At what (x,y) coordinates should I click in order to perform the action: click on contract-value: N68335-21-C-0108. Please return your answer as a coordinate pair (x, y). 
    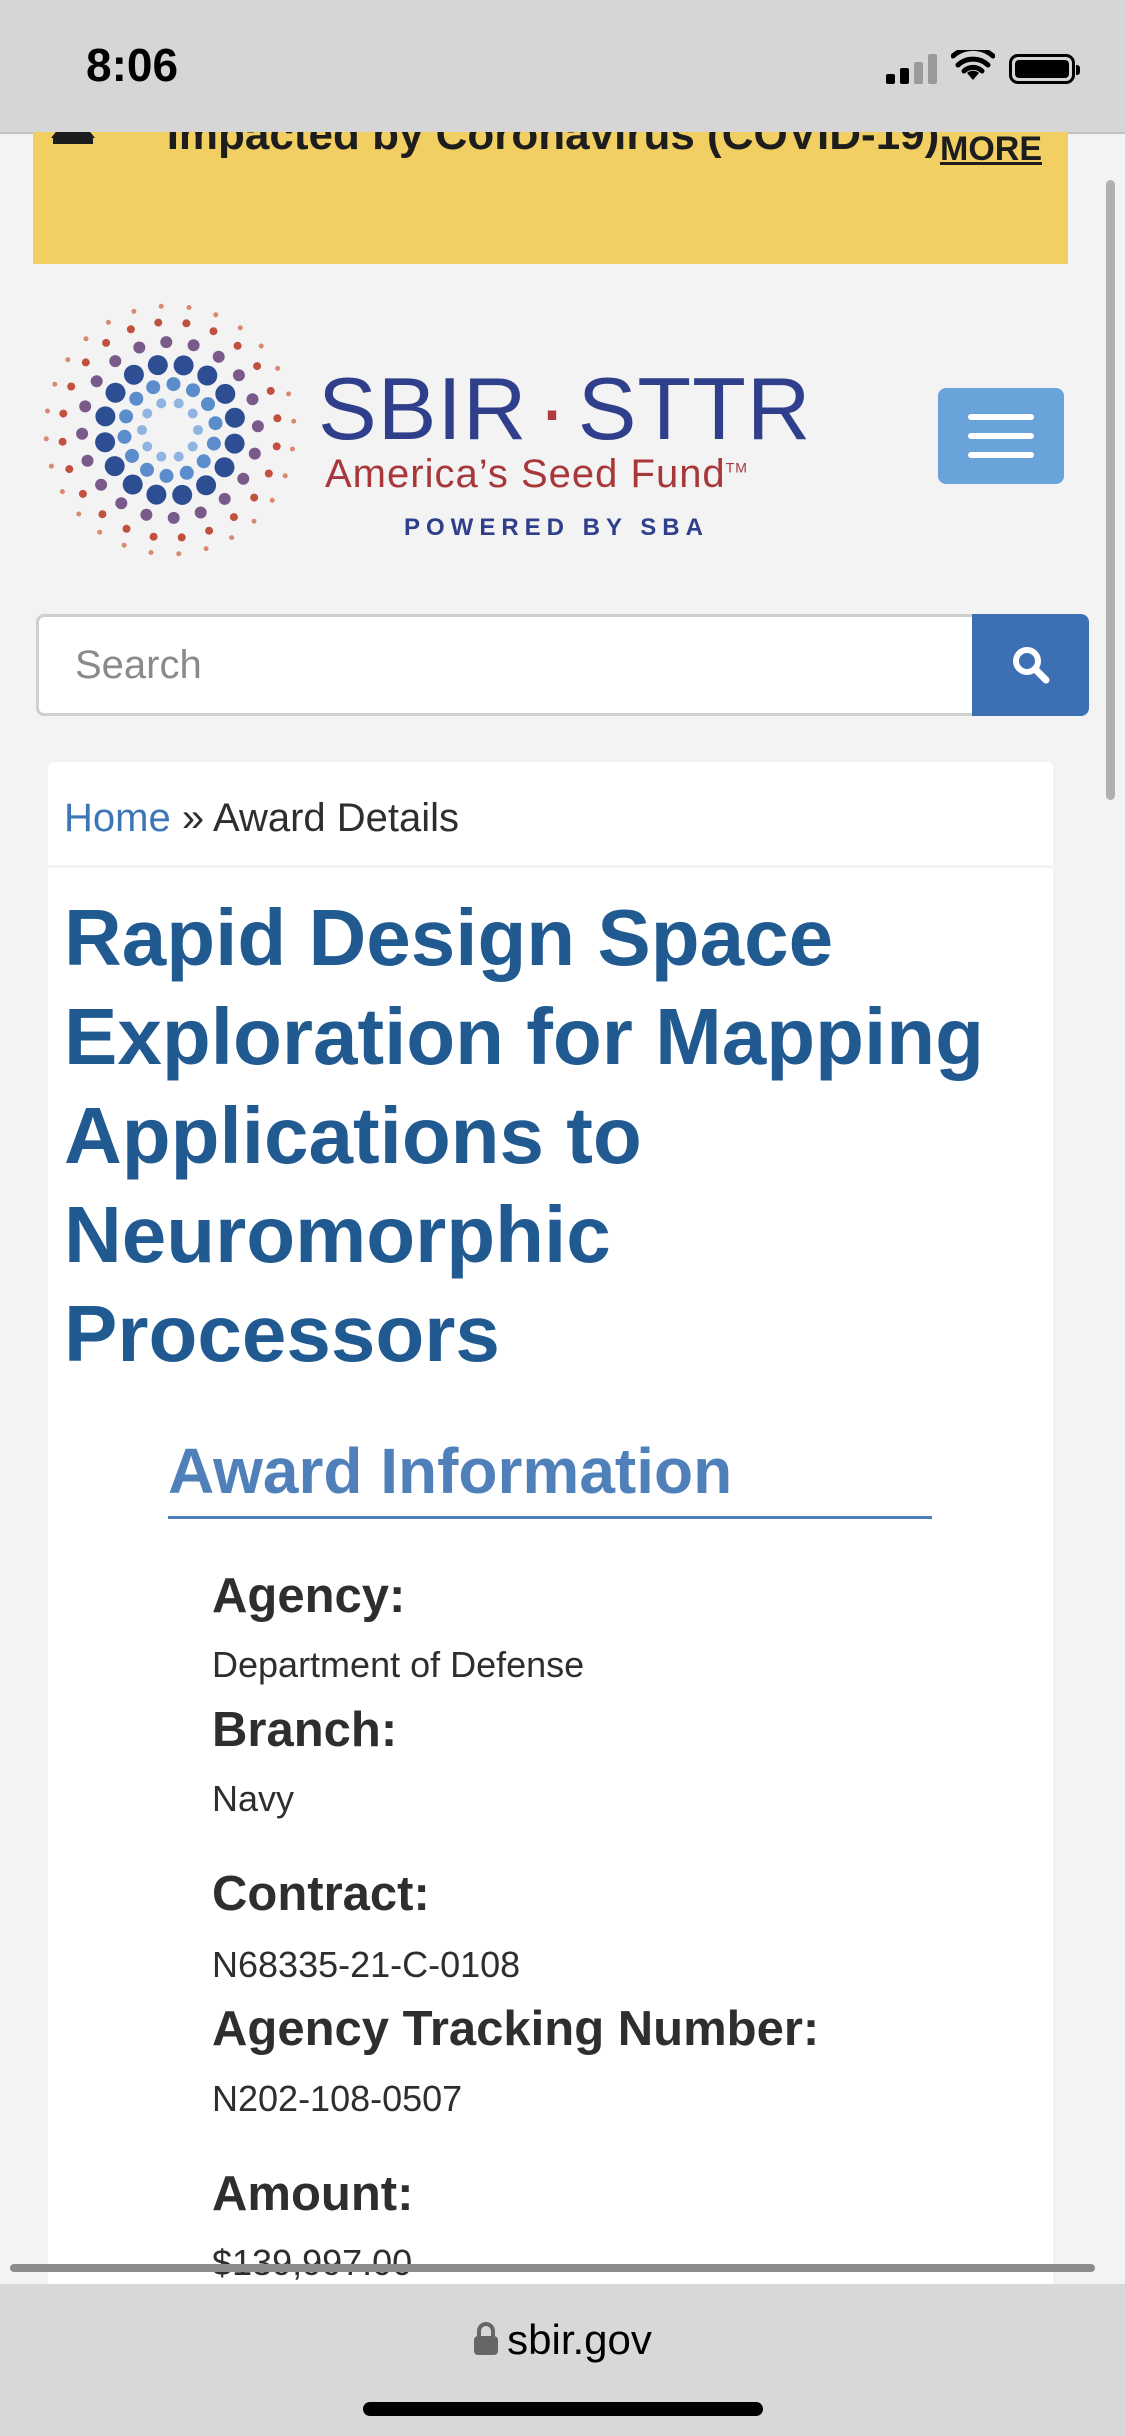
    Looking at the image, I should click on (366, 1964).